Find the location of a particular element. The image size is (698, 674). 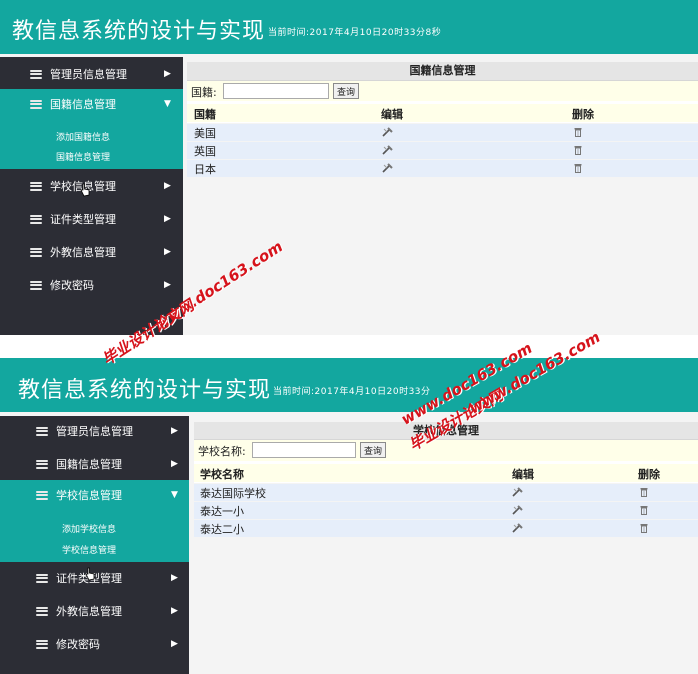

section-caption: 国籍信息管理 is located at coordinates (442, 71).